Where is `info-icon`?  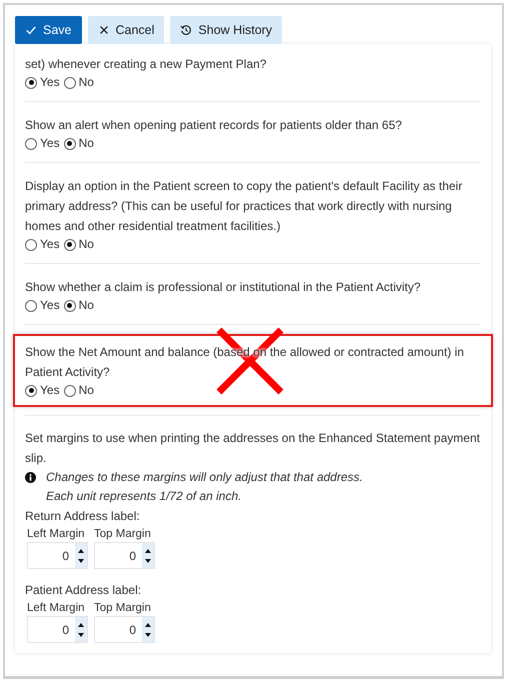
info-icon is located at coordinates (30, 477).